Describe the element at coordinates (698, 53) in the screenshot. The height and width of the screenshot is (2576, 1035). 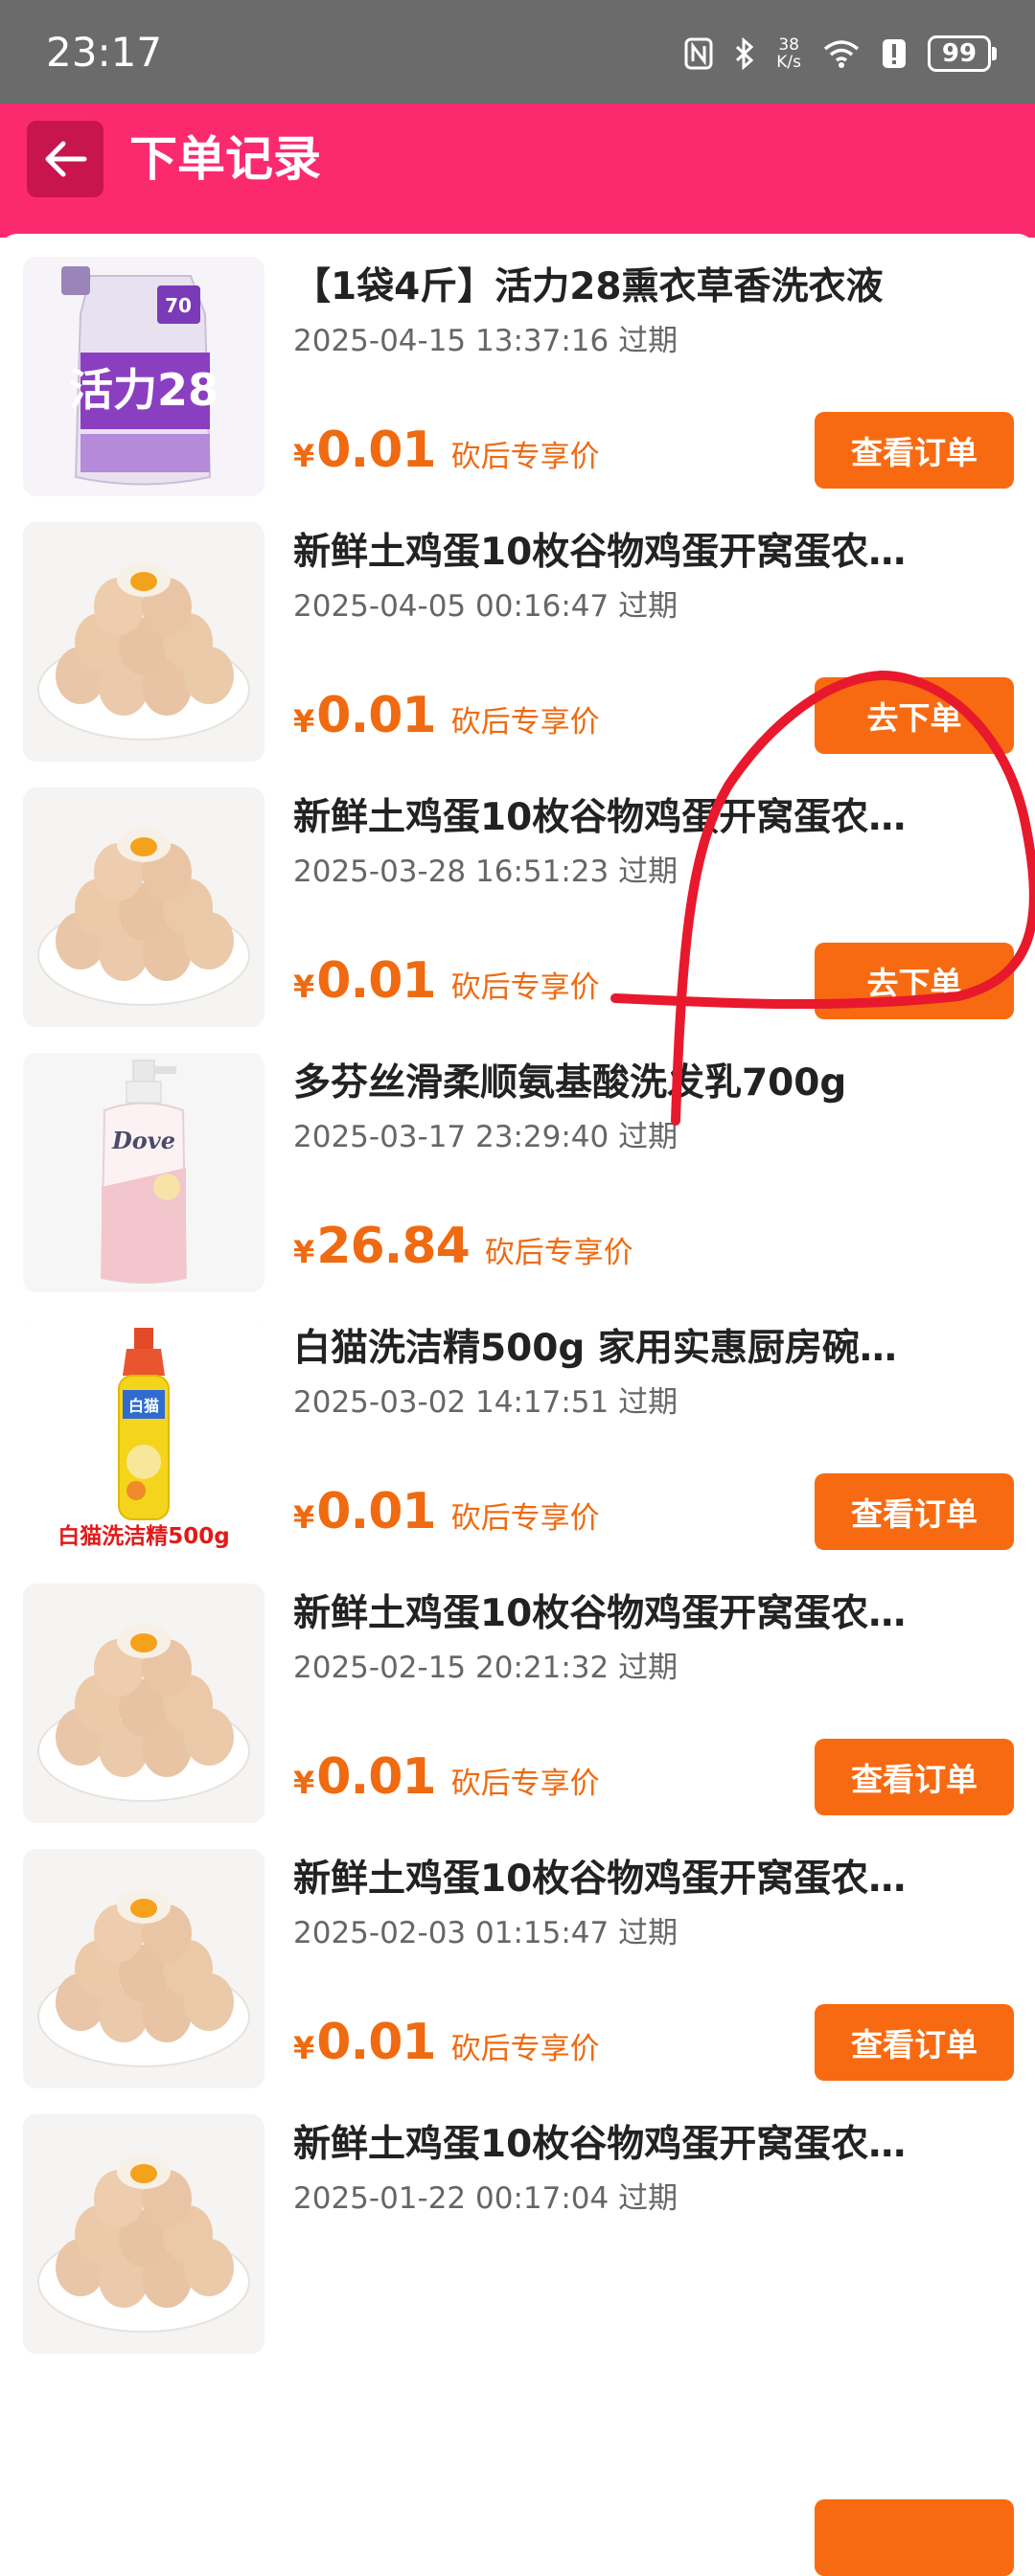
I see `nfc-icon` at that location.